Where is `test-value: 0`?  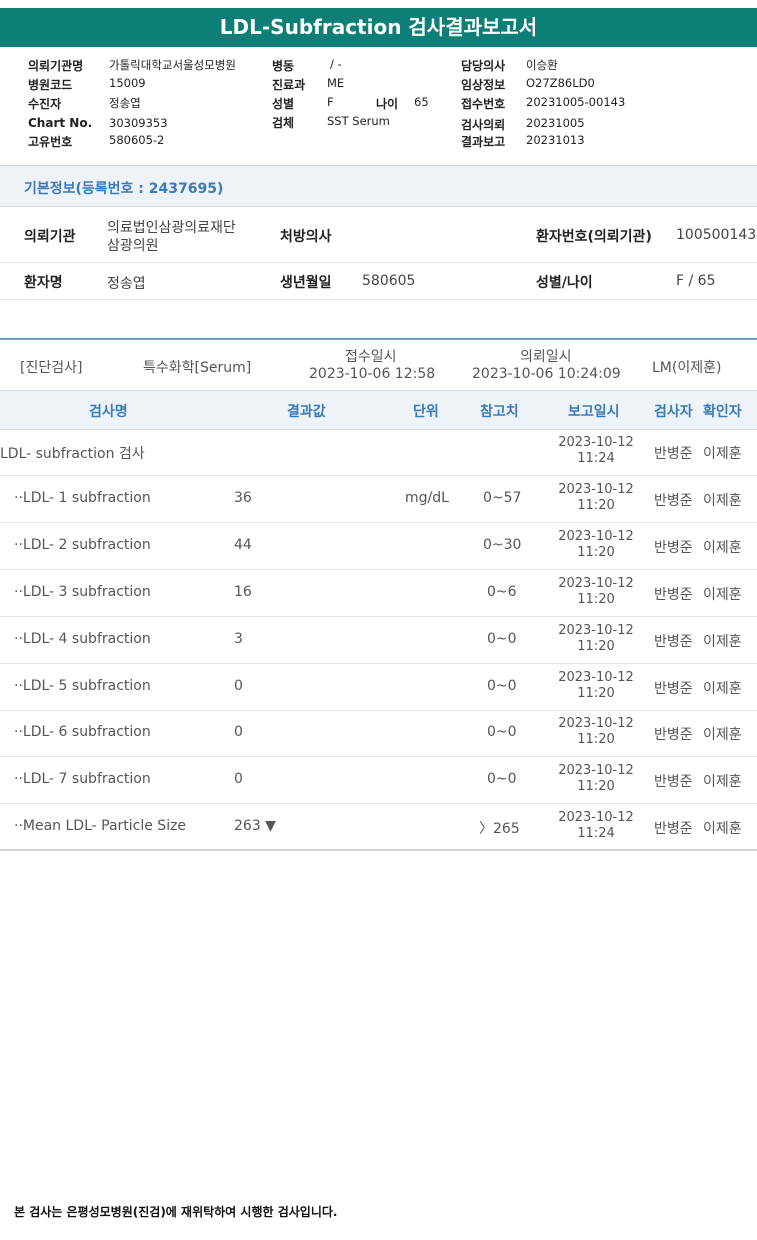
test-value: 0 is located at coordinates (238, 686).